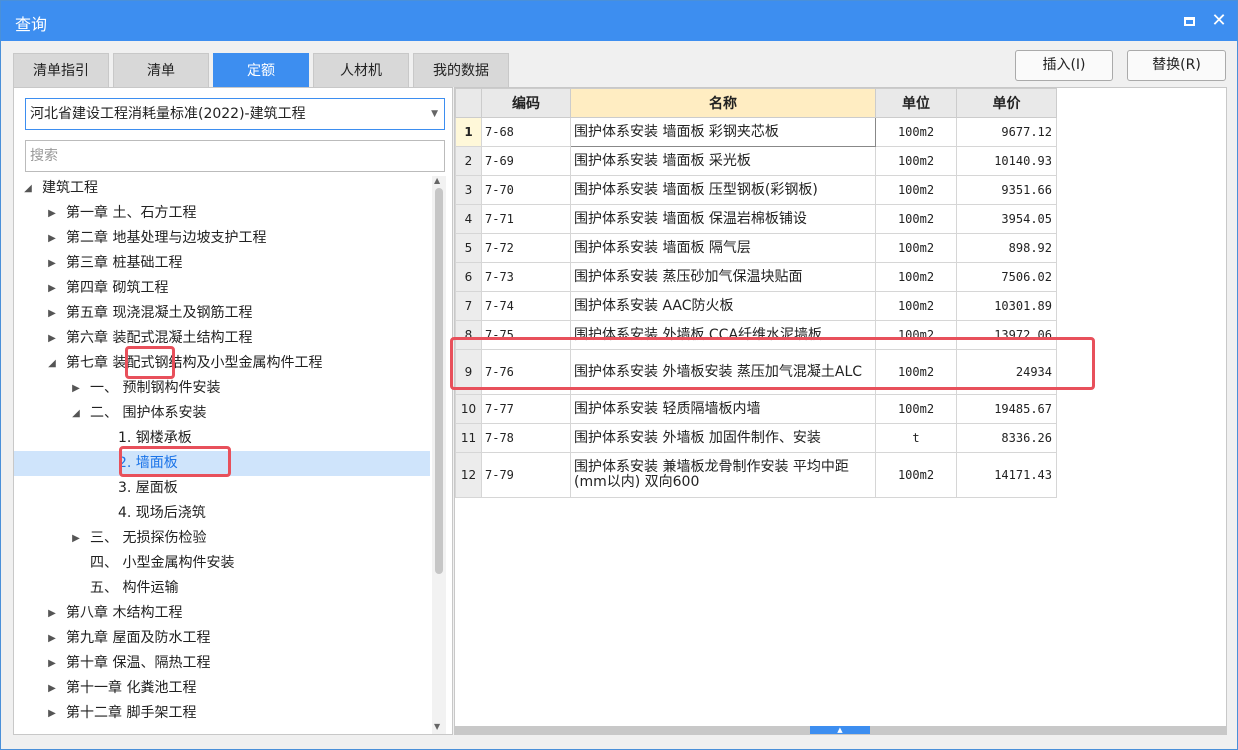 Image resolution: width=1238 pixels, height=750 pixels. What do you see at coordinates (439, 381) in the screenshot?
I see `scrollbar-thumb` at bounding box center [439, 381].